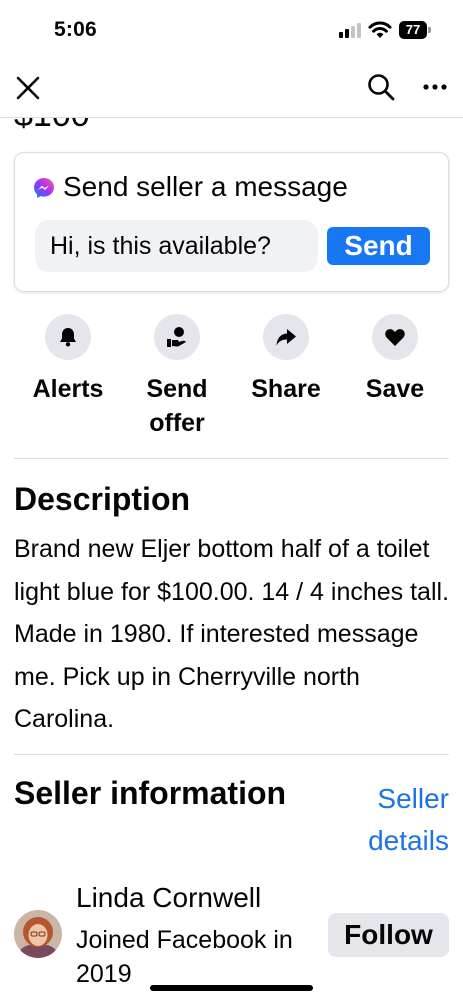 This screenshot has height=1000, width=463. Describe the element at coordinates (231, 89) in the screenshot. I see `top-navbar` at that location.